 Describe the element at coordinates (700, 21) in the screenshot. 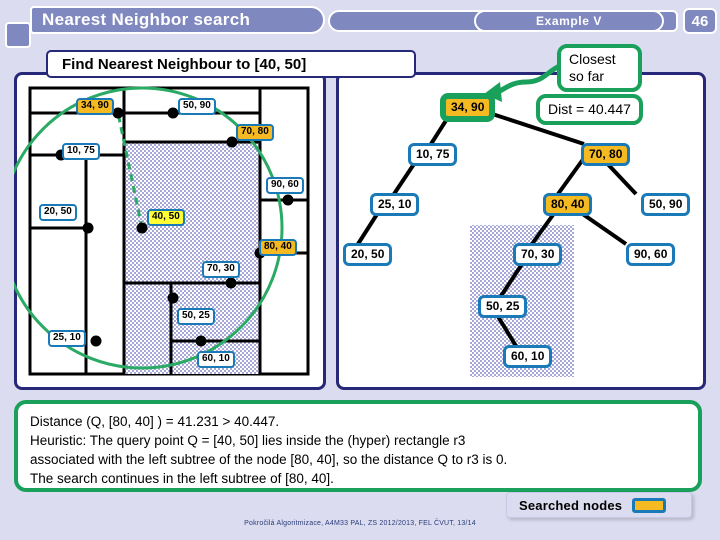

I see `slide-number: 46` at that location.